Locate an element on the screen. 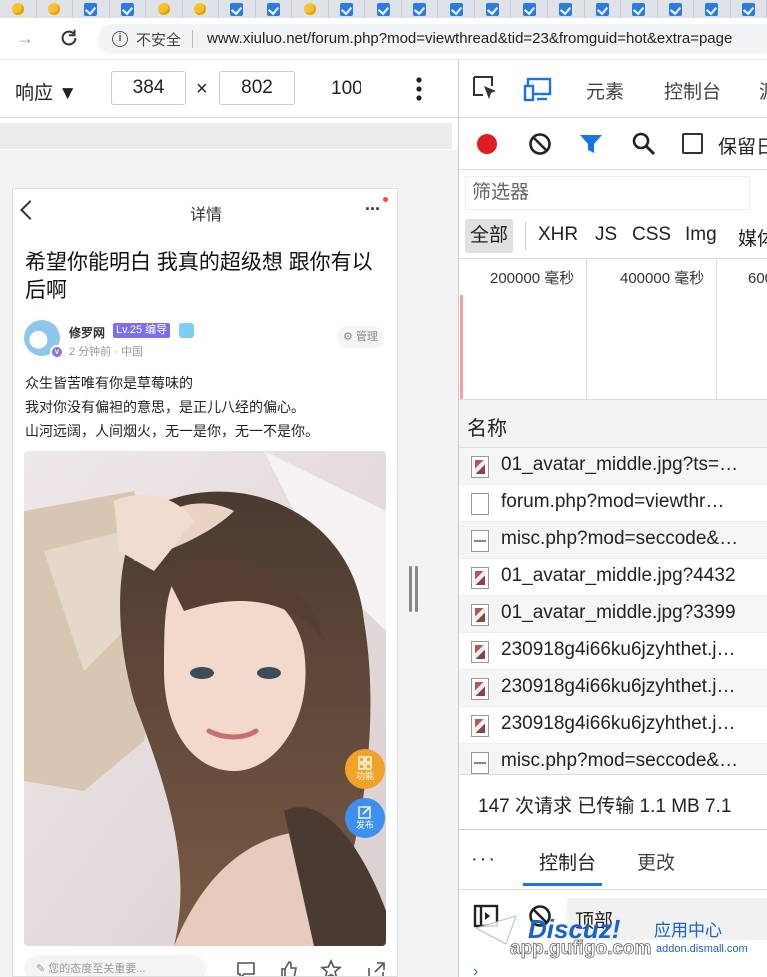 This screenshot has height=977, width=767. type-img: Img is located at coordinates (701, 235).